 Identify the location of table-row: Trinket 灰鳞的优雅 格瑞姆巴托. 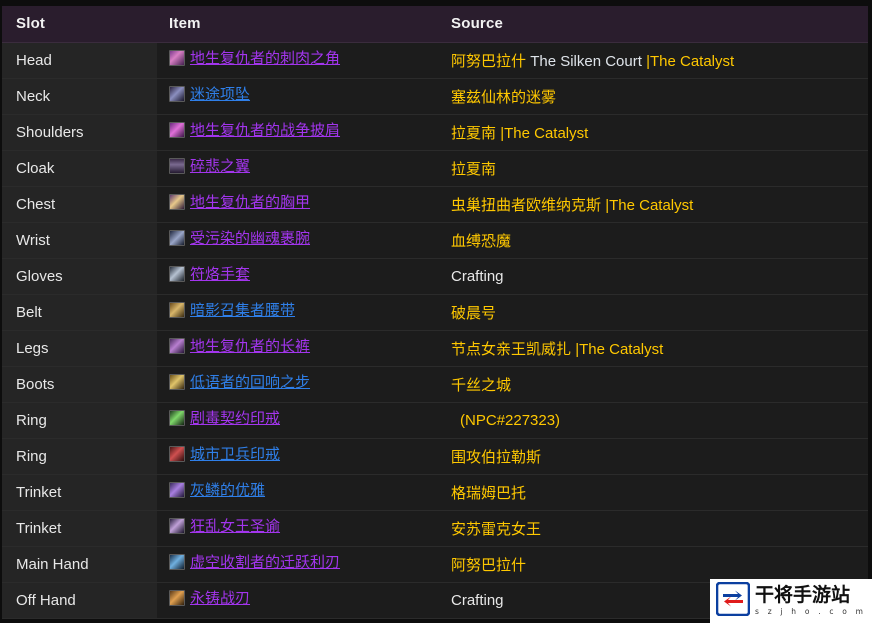
(435, 492).